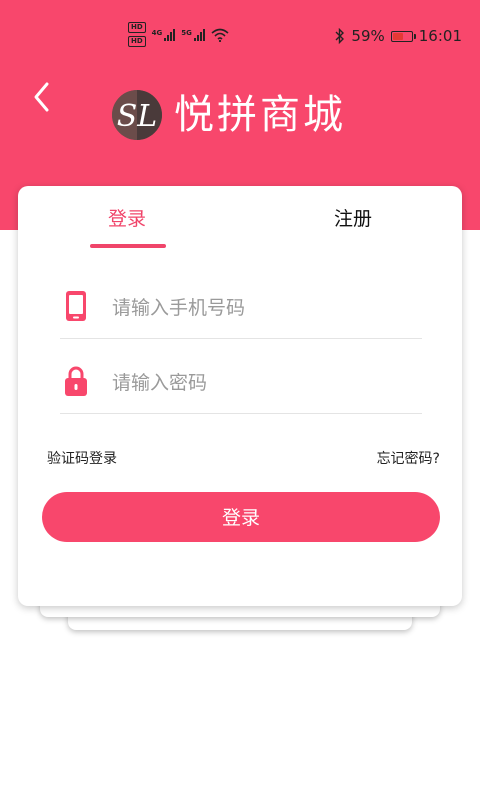 Image resolution: width=480 pixels, height=800 pixels. What do you see at coordinates (408, 458) in the screenshot?
I see `forgot-password-link: 忘记密码?` at bounding box center [408, 458].